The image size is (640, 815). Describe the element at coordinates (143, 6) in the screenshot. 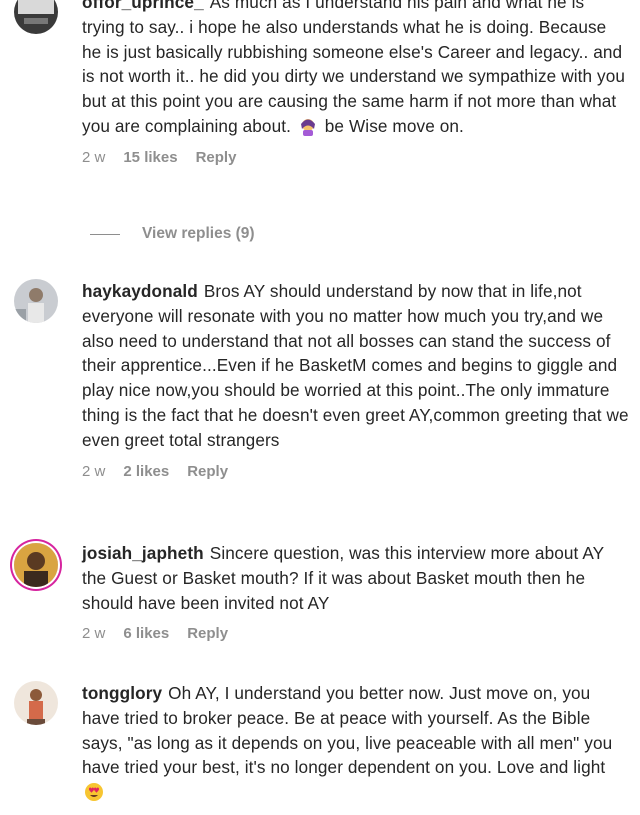

I see `comment-username: offor_uprince_` at that location.